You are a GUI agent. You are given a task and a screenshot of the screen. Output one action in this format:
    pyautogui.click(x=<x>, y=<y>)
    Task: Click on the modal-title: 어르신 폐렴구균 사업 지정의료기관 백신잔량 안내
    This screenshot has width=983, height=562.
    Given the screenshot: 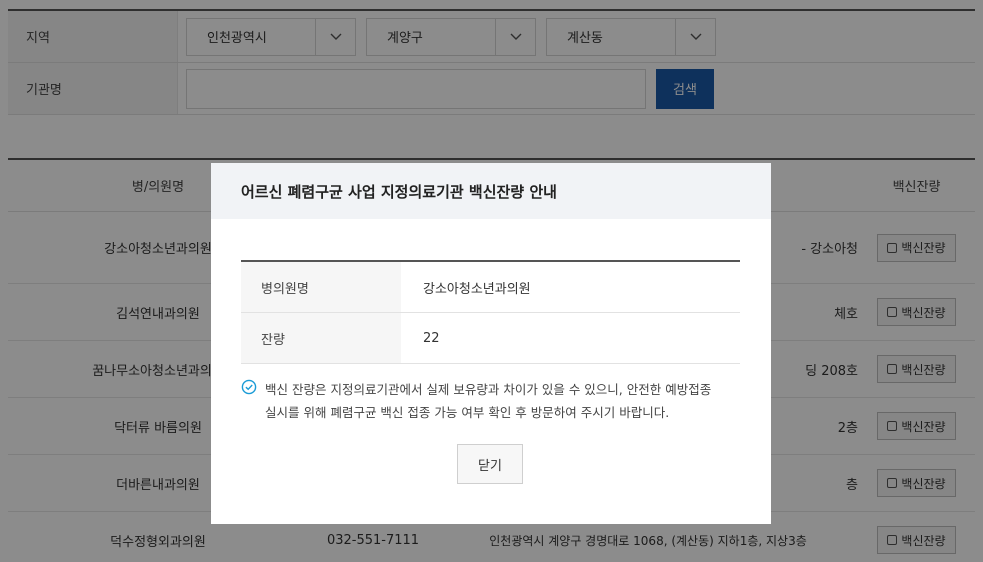 What is the action you would take?
    pyautogui.click(x=491, y=191)
    